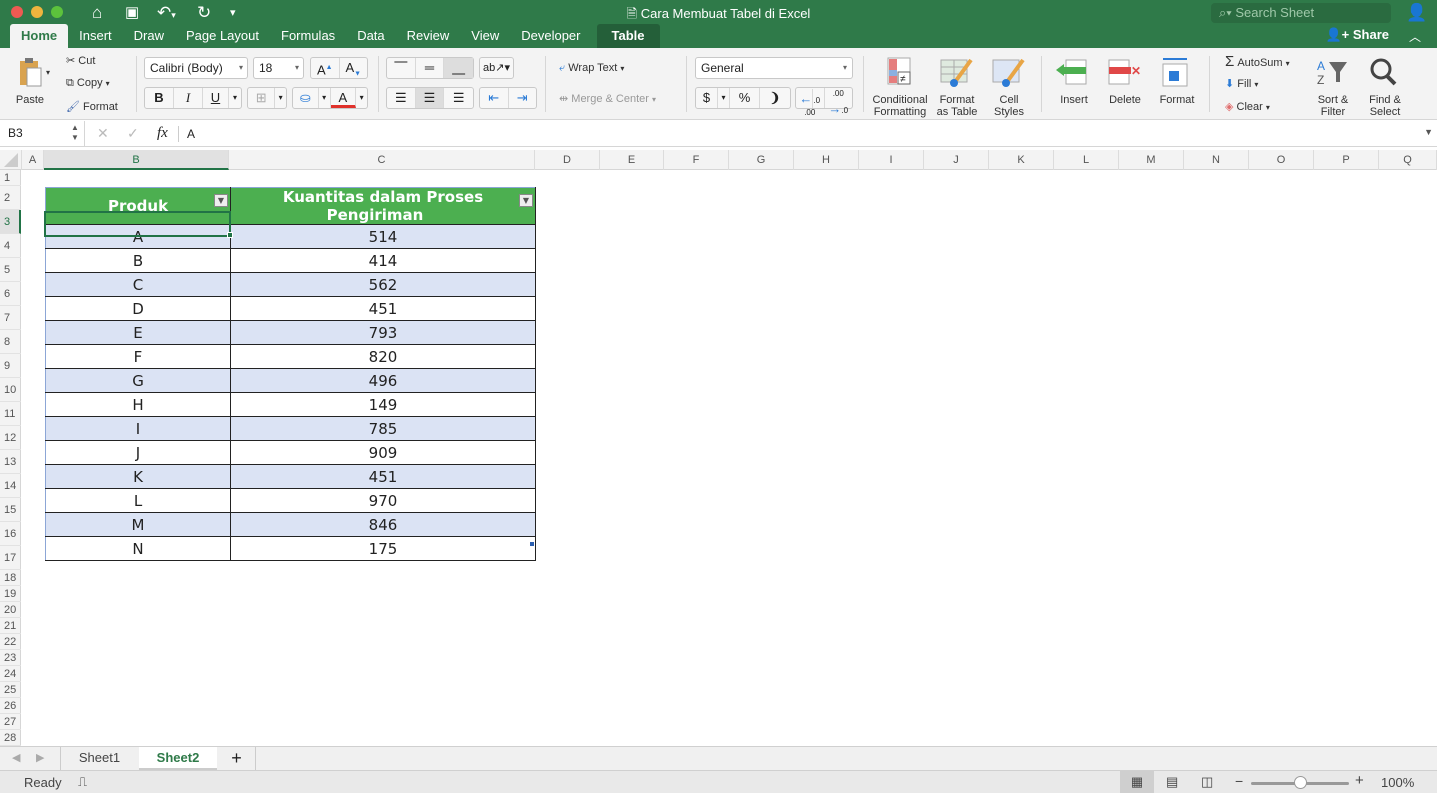 This screenshot has height=793, width=1437. What do you see at coordinates (235, 98) in the screenshot?
I see `underline-dropdown-icon: ▾` at bounding box center [235, 98].